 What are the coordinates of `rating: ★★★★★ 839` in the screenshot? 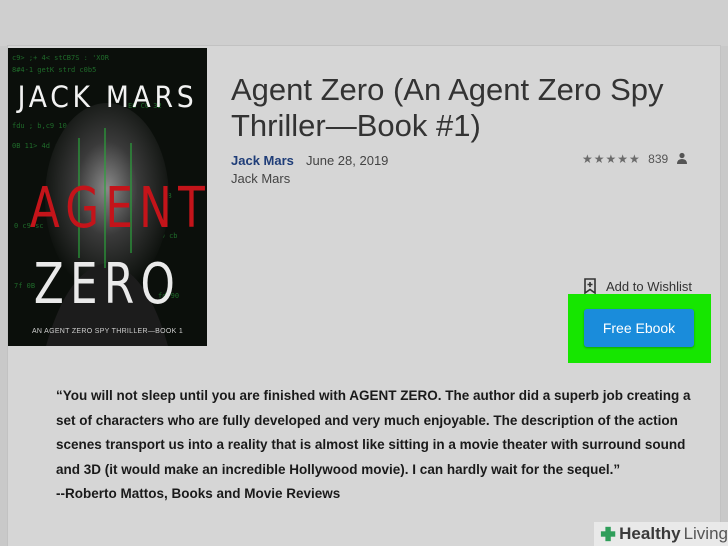 It's located at (635, 159).